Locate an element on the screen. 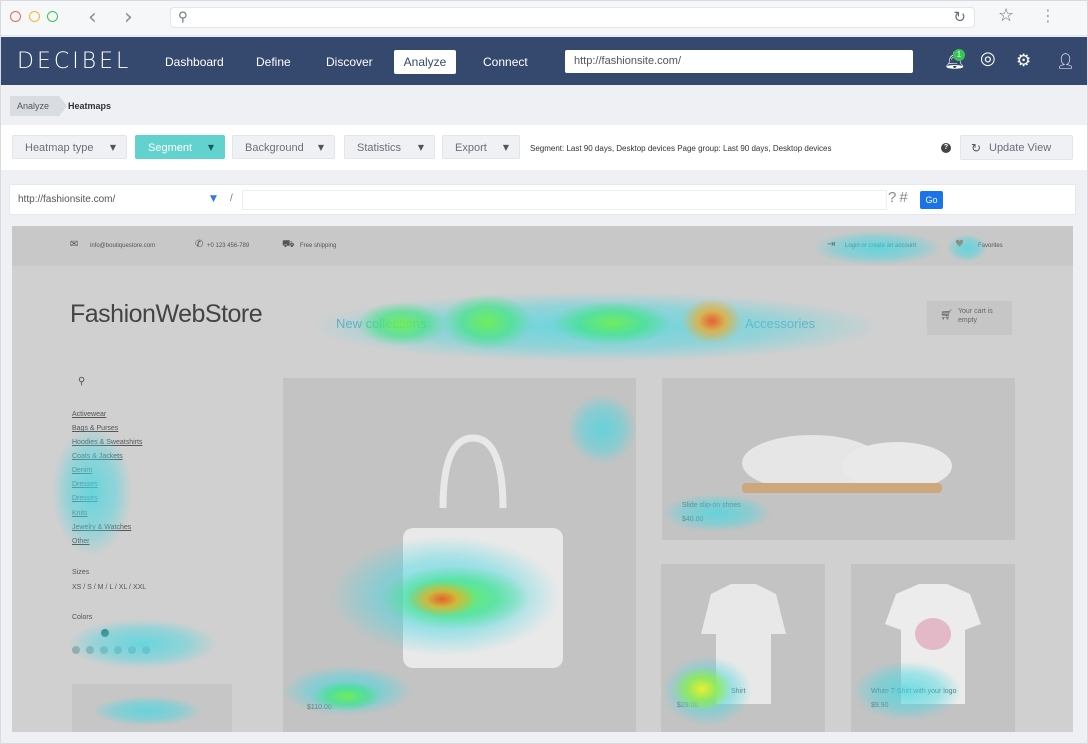  site-category: Knits is located at coordinates (80, 513).